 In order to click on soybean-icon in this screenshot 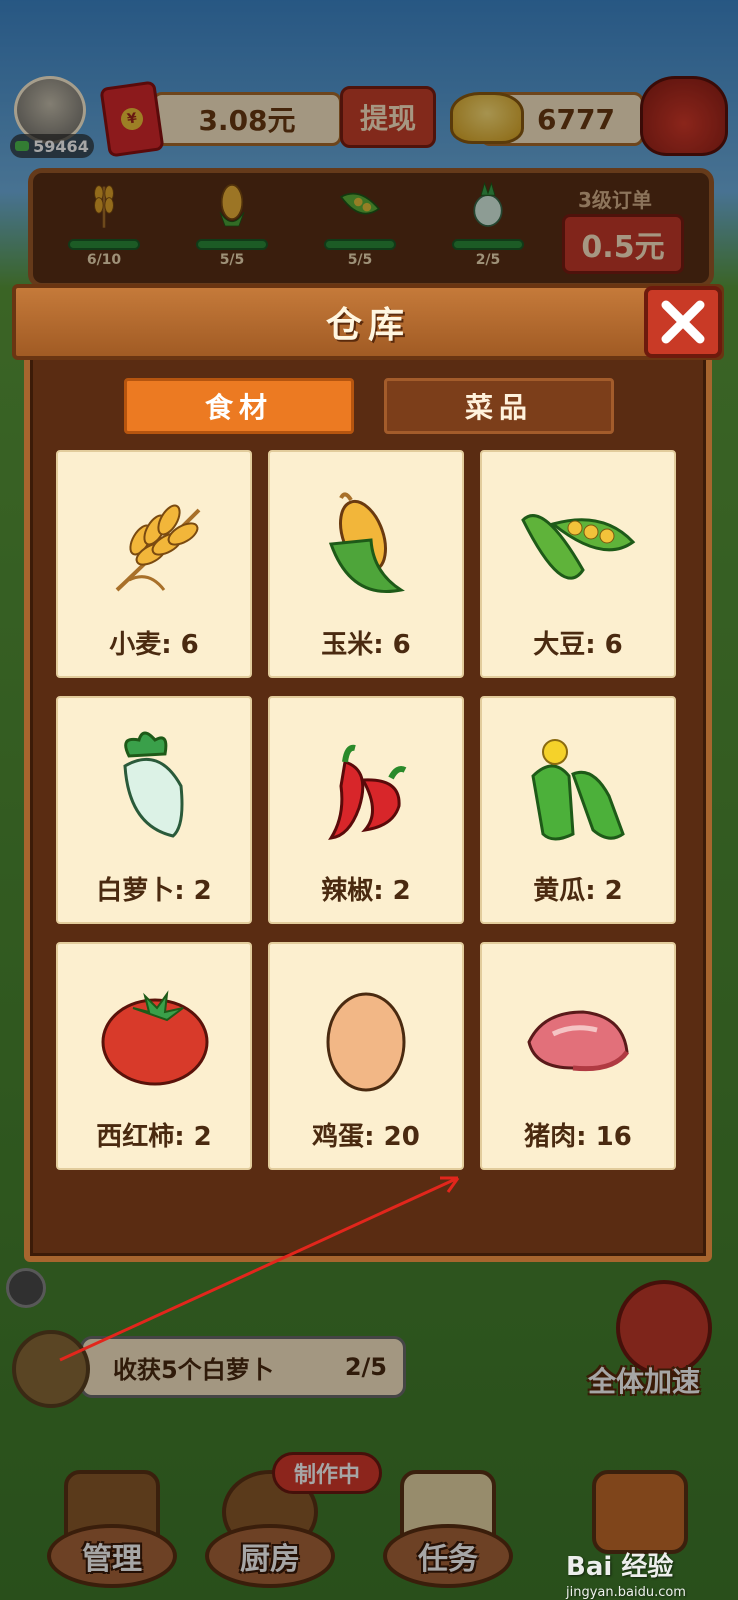, I will do `click(578, 547)`.